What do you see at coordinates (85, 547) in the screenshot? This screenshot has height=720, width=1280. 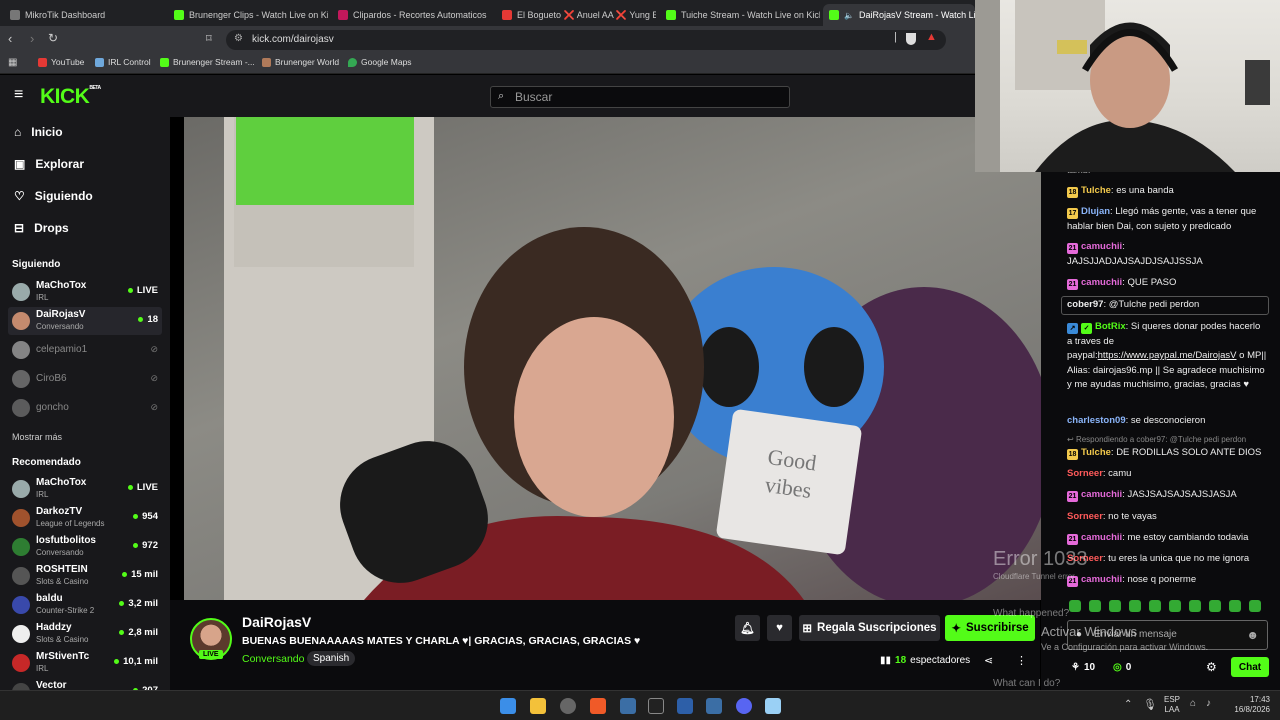 I see `sidebar-channel-losfutbolitos: losfutbolitos Conversando 972` at bounding box center [85, 547].